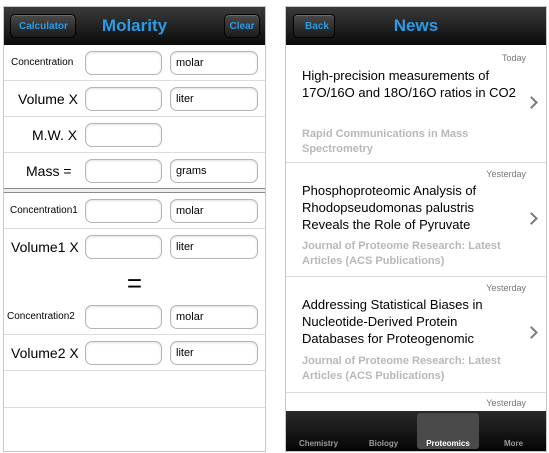 The image size is (549, 453). What do you see at coordinates (123, 211) in the screenshot?
I see `concentration1-input` at bounding box center [123, 211].